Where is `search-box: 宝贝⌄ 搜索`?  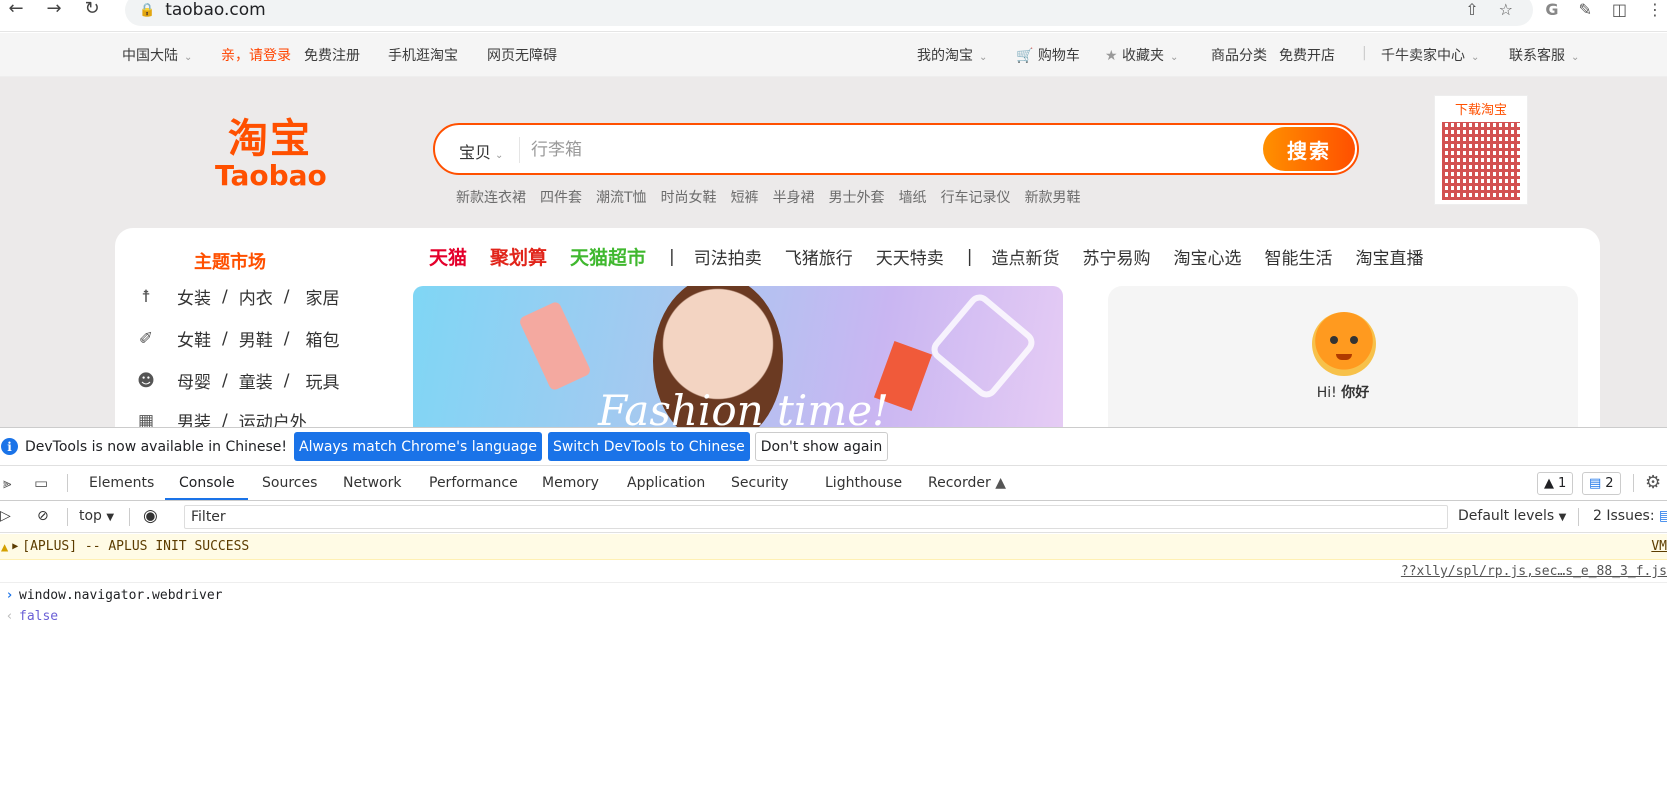 search-box: 宝贝⌄ 搜索 is located at coordinates (896, 149).